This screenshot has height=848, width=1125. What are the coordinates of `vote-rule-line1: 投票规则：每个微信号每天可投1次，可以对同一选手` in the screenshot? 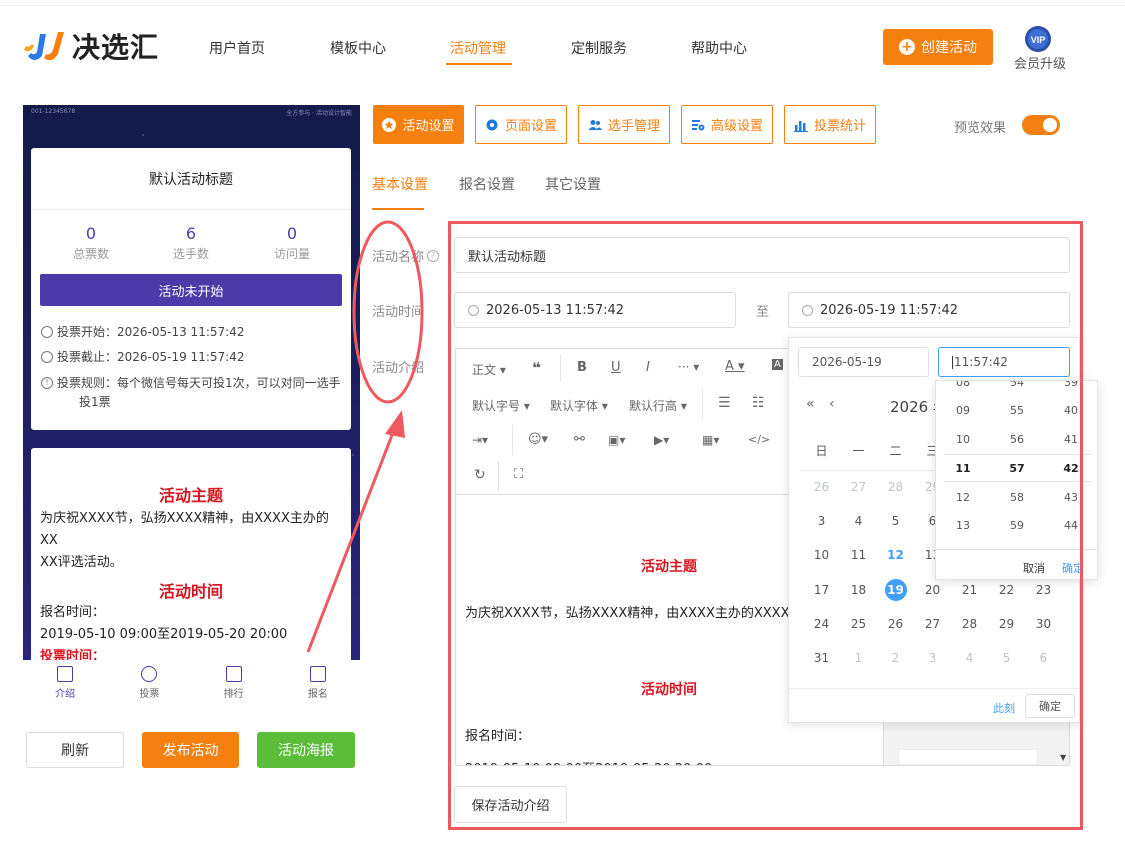 It's located at (199, 383).